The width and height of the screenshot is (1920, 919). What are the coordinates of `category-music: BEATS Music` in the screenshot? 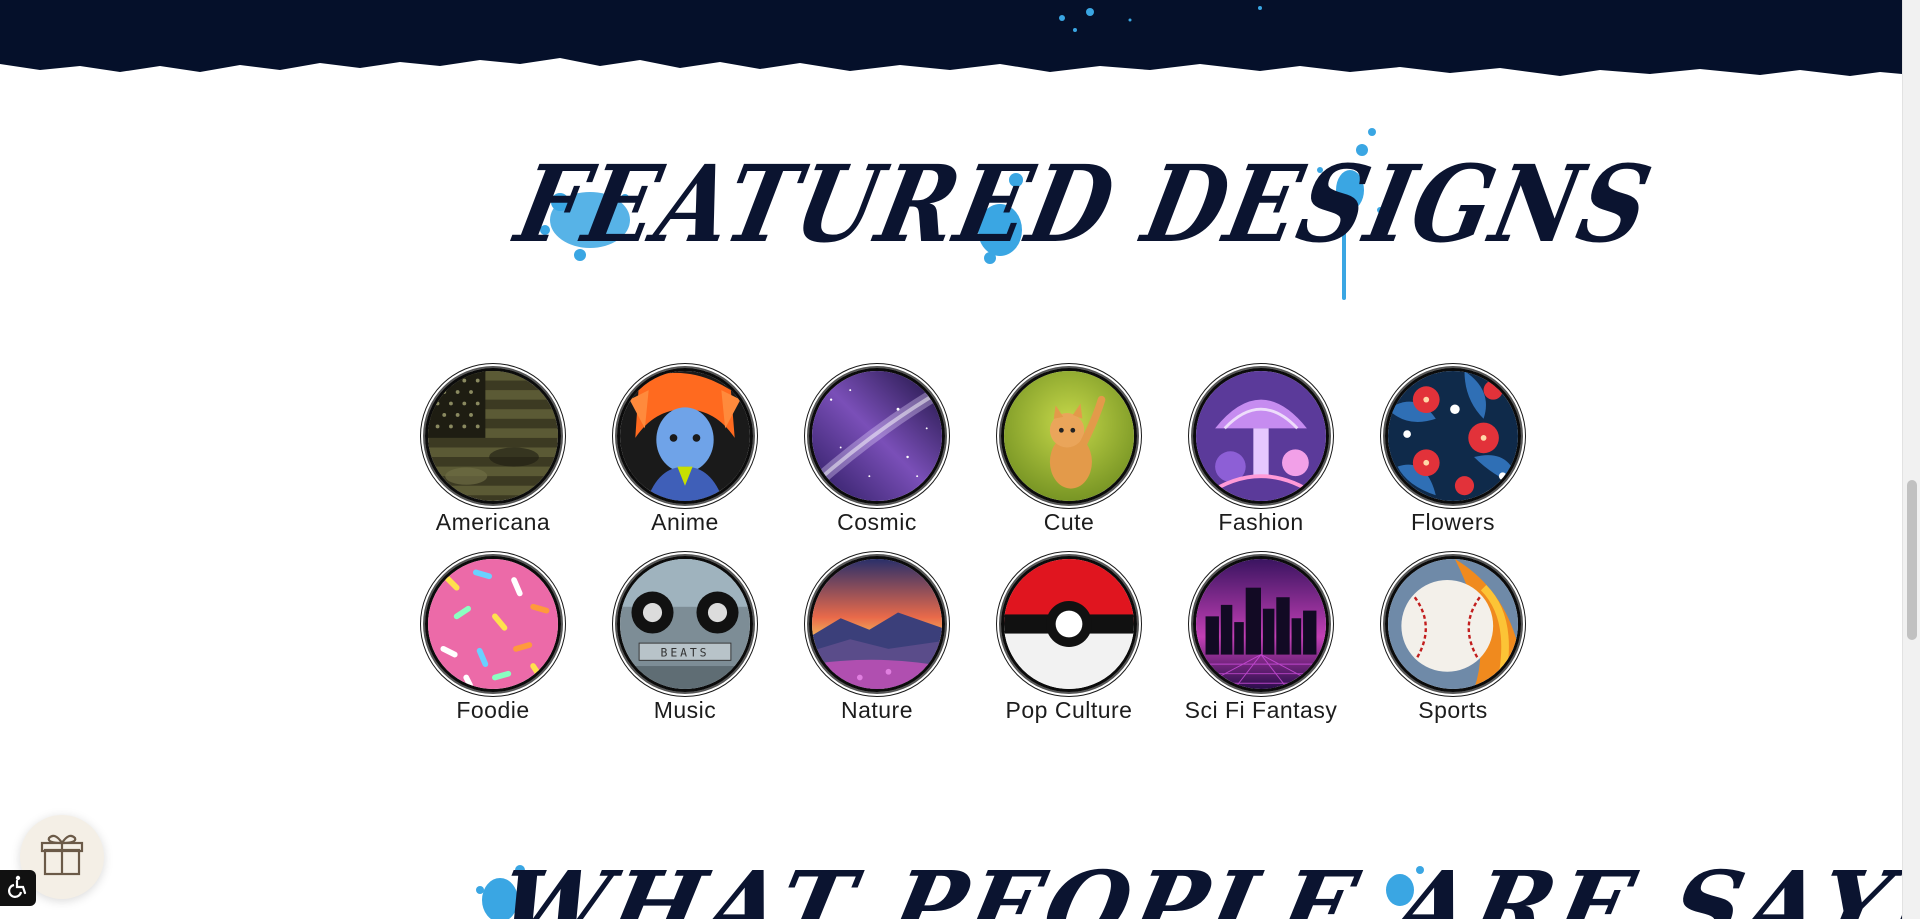 It's located at (685, 639).